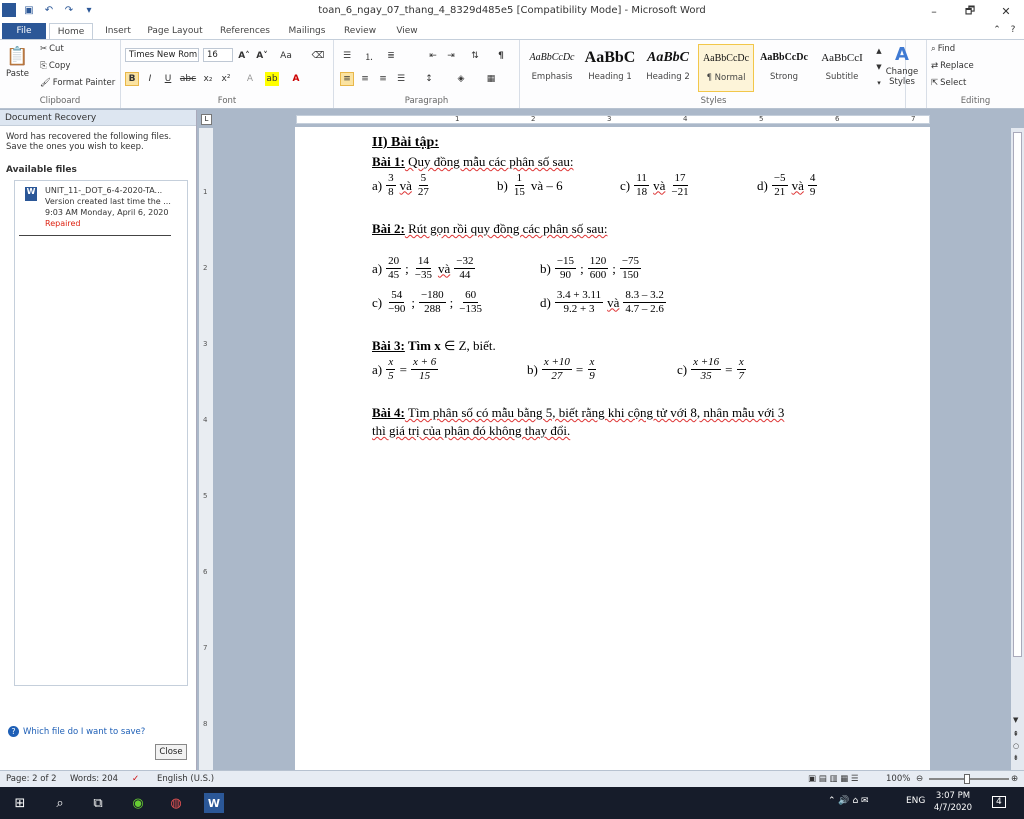 The width and height of the screenshot is (1024, 819). Describe the element at coordinates (98, 803) in the screenshot. I see `task-view-icon: ⧉` at that location.